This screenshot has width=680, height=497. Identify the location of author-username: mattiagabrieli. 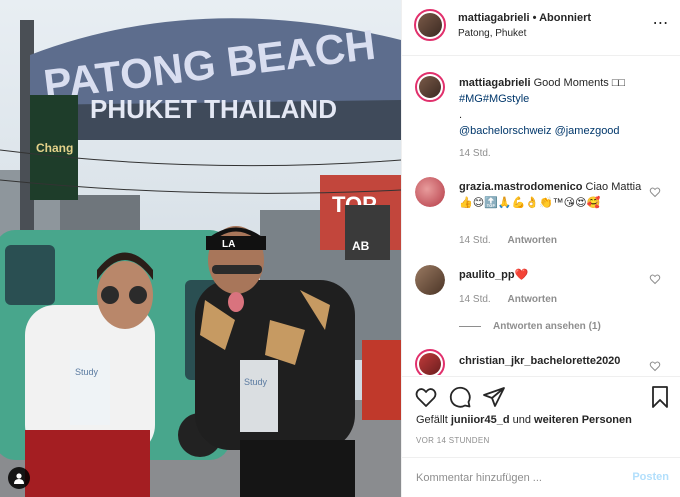
(494, 18).